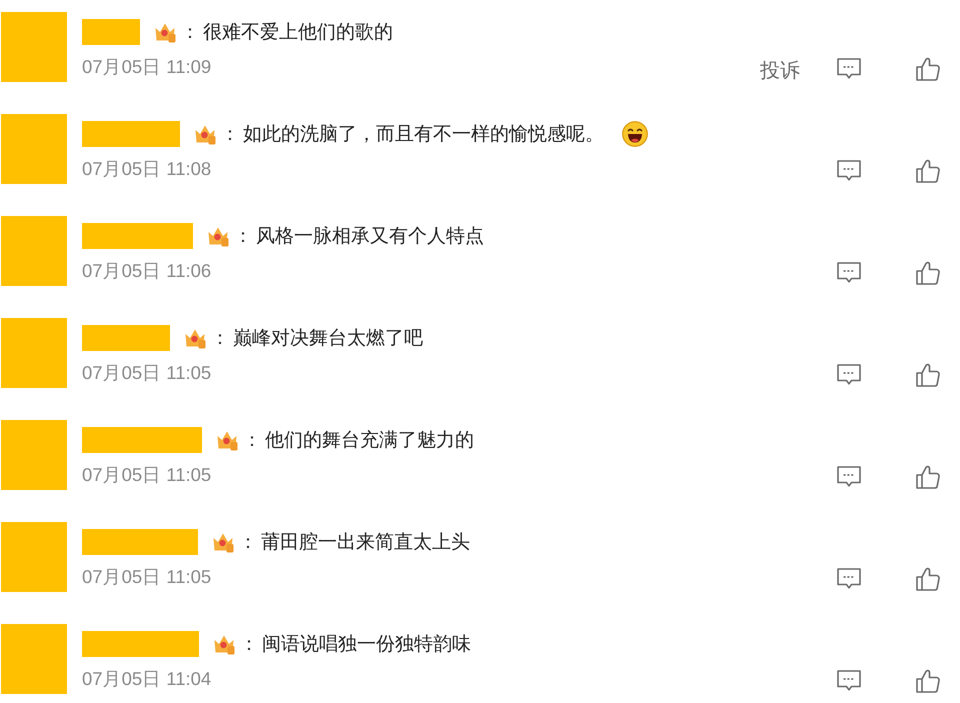 This screenshot has height=703, width=960. Describe the element at coordinates (423, 135) in the screenshot. I see `comment-text: 如此的洗脑了，而且有不一样的愉悦感呢。` at that location.